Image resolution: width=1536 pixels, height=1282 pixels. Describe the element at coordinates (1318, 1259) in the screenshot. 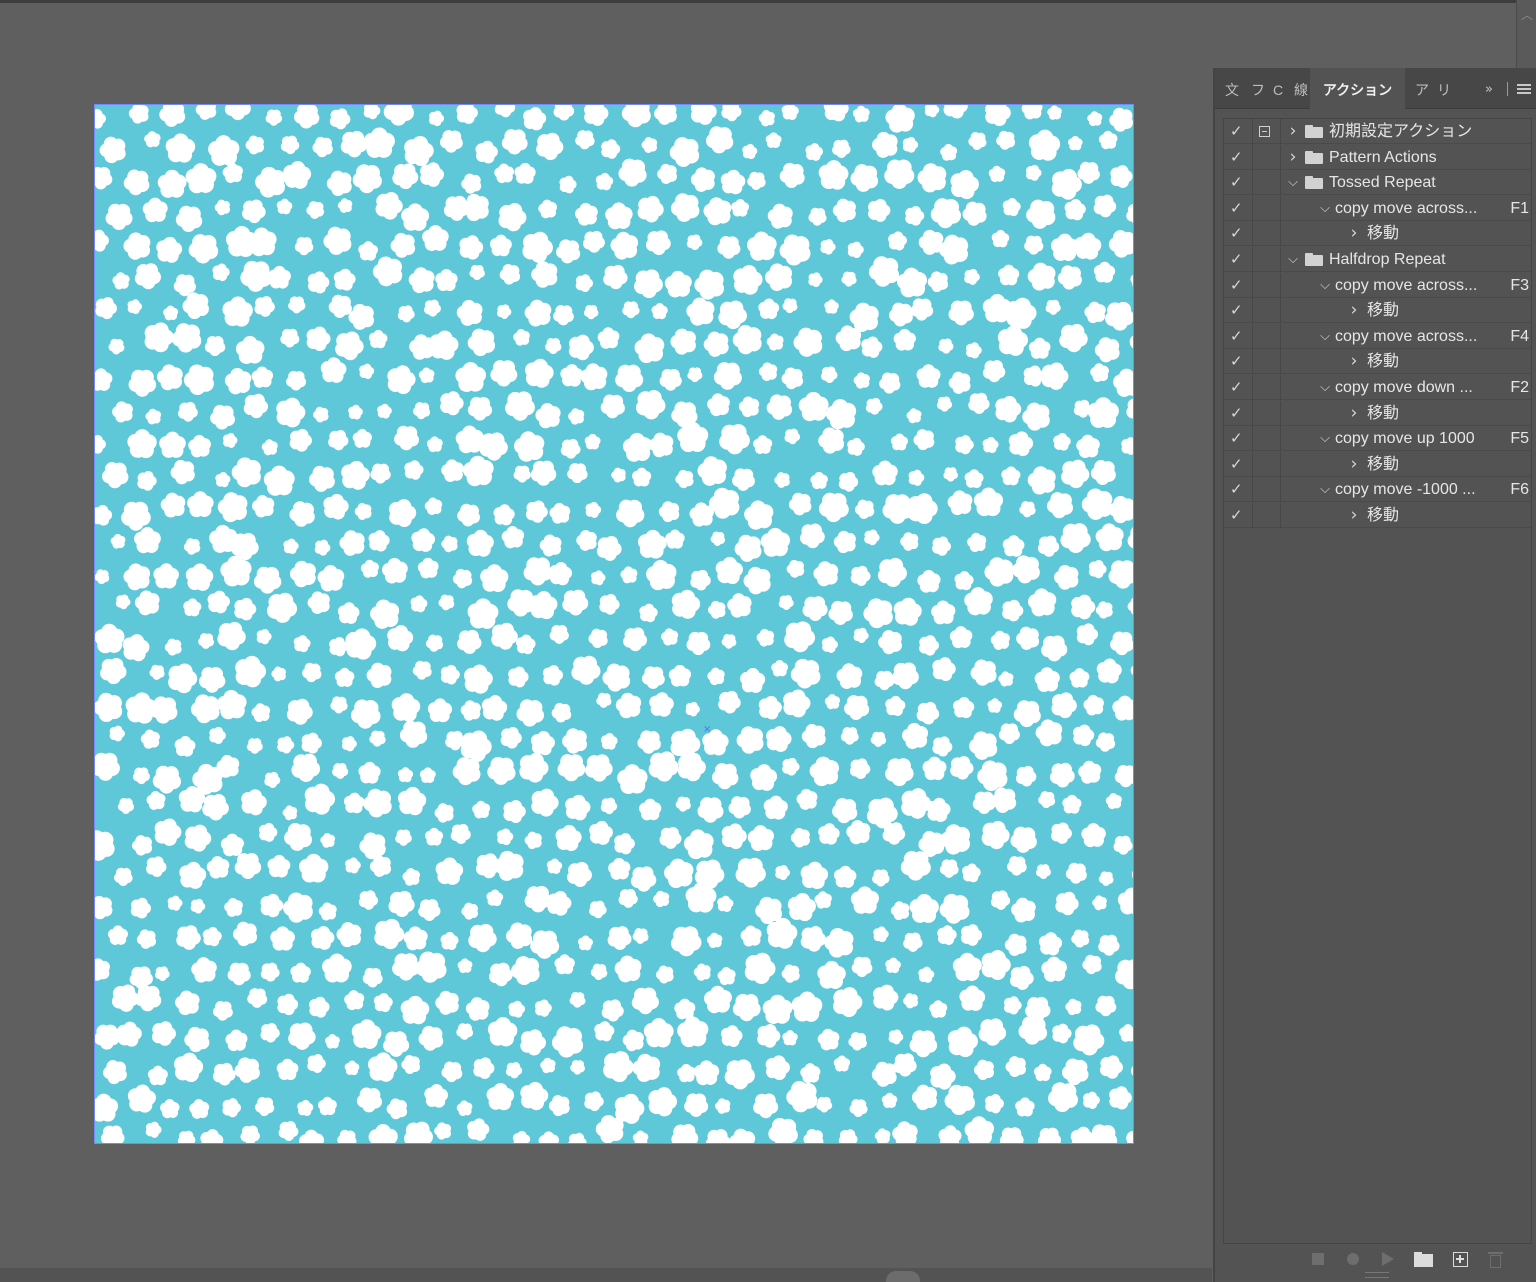

I see `stop-icon` at that location.